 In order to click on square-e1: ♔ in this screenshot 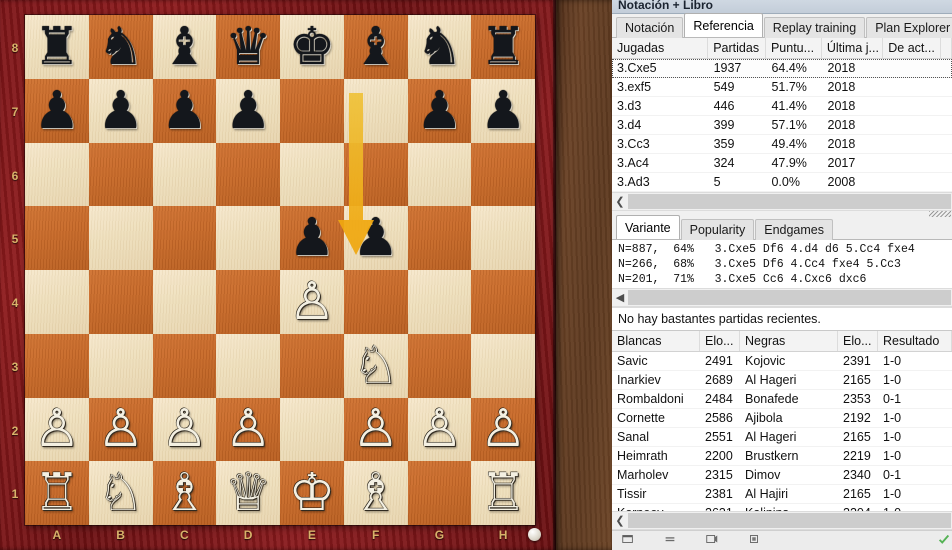, I will do `click(312, 493)`.